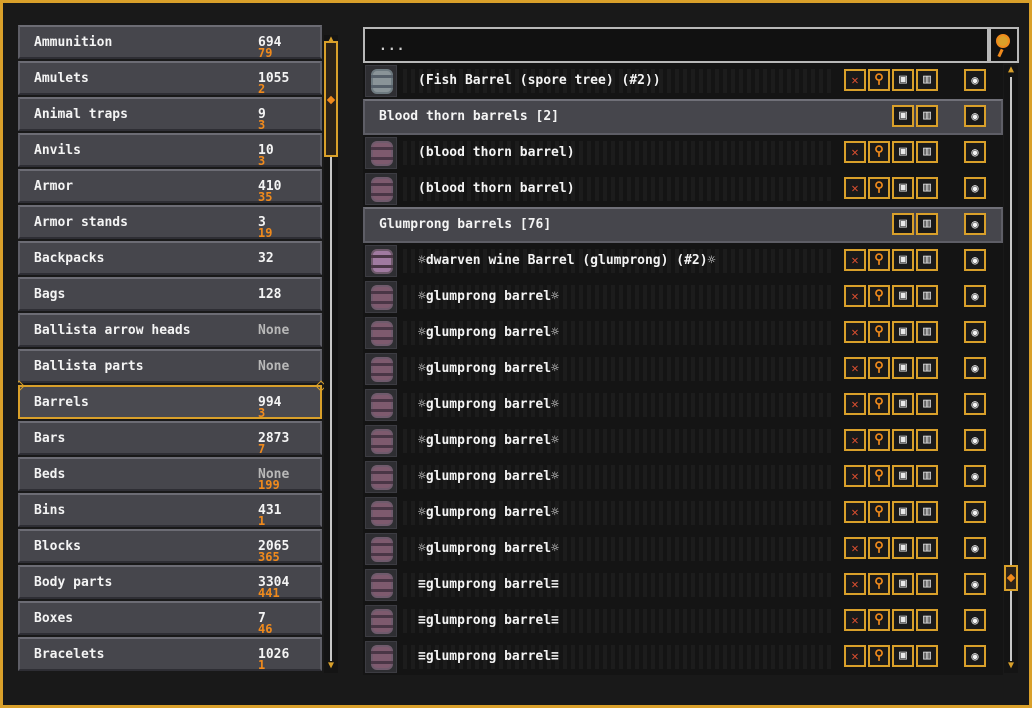  Describe the element at coordinates (170, 402) in the screenshot. I see `category-item: Barrels 994 3` at that location.